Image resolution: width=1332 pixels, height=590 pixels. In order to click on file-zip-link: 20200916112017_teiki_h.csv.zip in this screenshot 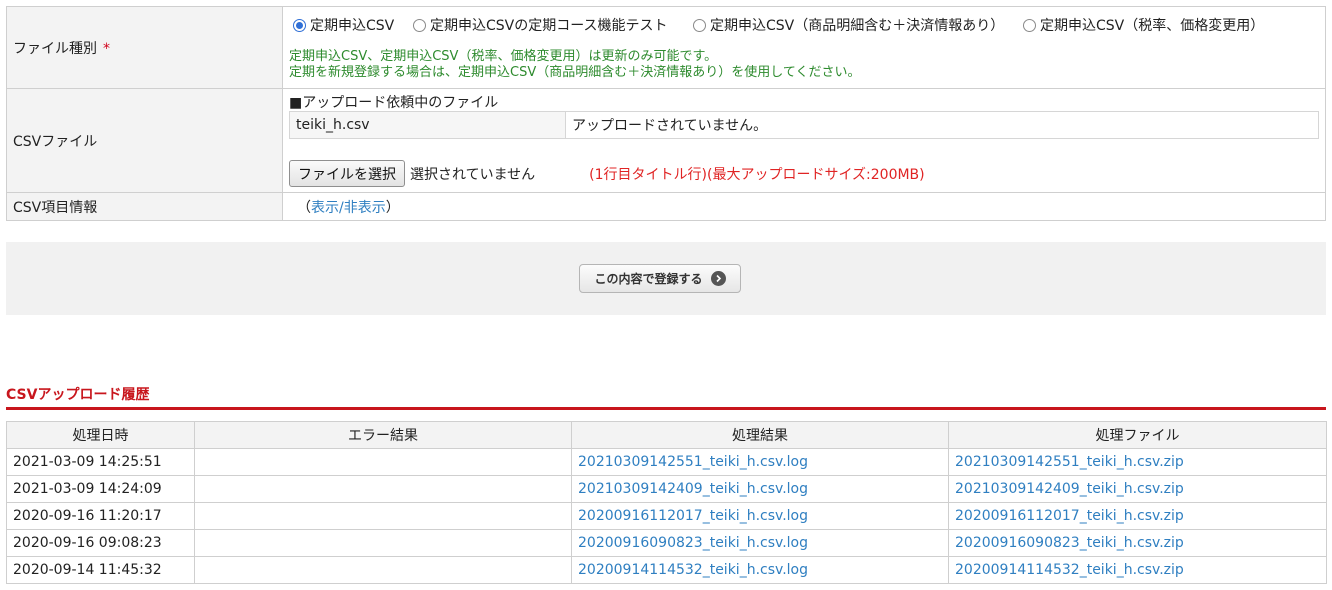, I will do `click(1069, 516)`.